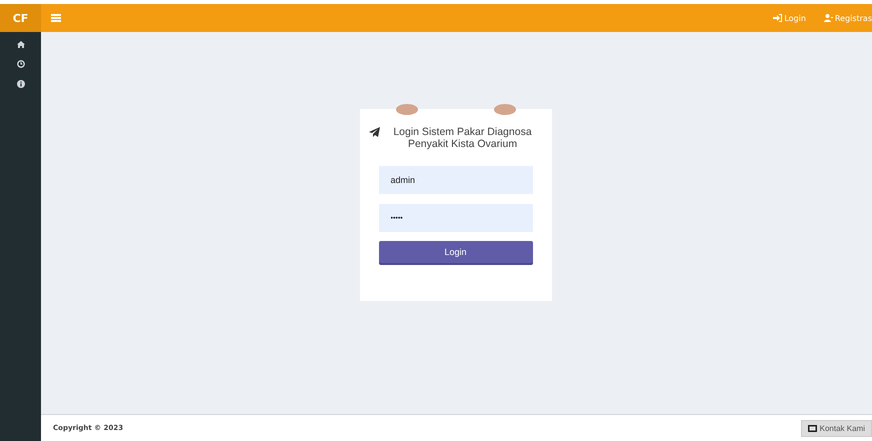  What do you see at coordinates (455, 180) in the screenshot?
I see `username-field: admin` at bounding box center [455, 180].